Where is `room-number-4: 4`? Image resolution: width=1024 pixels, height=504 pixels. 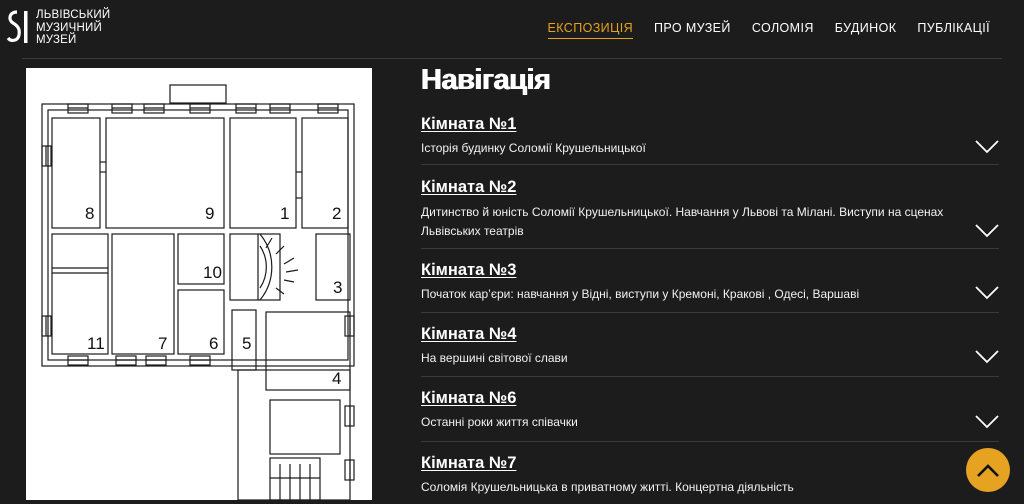 room-number-4: 4 is located at coordinates (336, 378).